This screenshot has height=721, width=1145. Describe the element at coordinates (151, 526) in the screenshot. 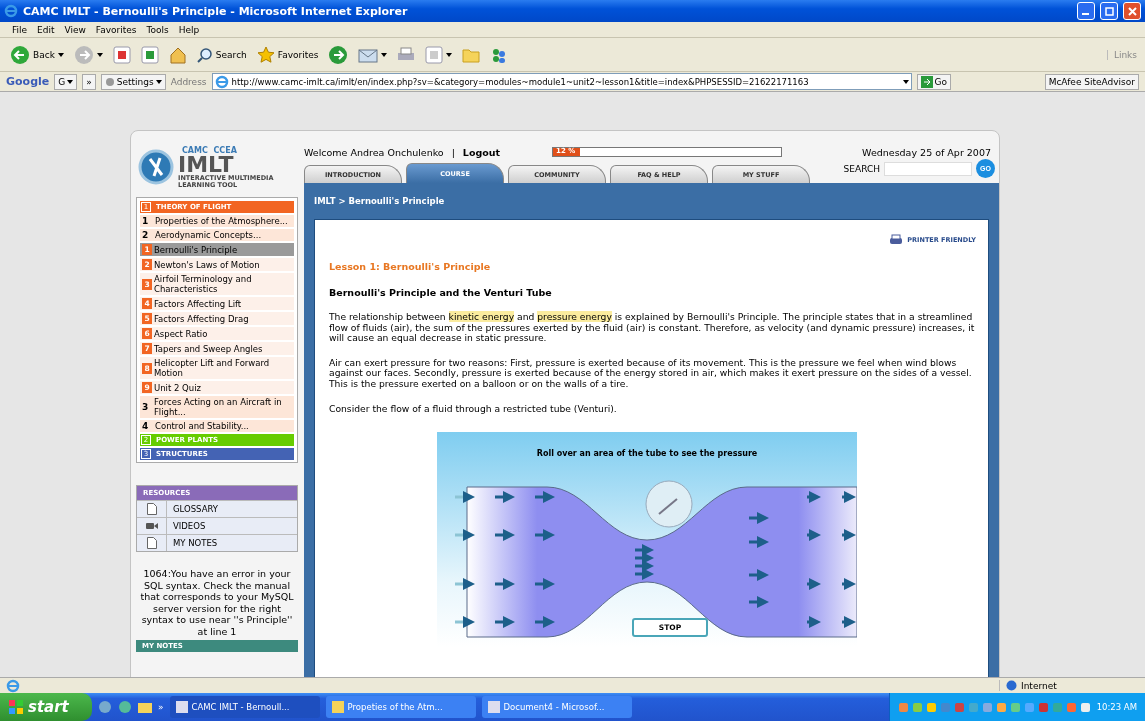

I see `camera-icon` at that location.